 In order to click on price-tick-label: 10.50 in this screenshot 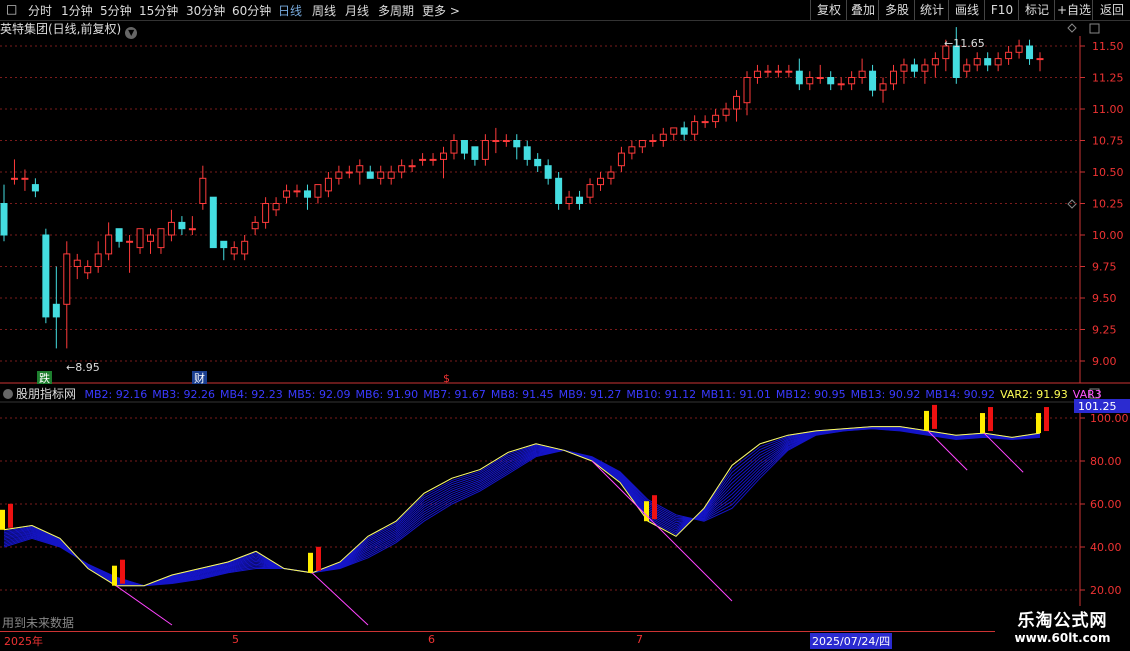, I will do `click(1108, 172)`.